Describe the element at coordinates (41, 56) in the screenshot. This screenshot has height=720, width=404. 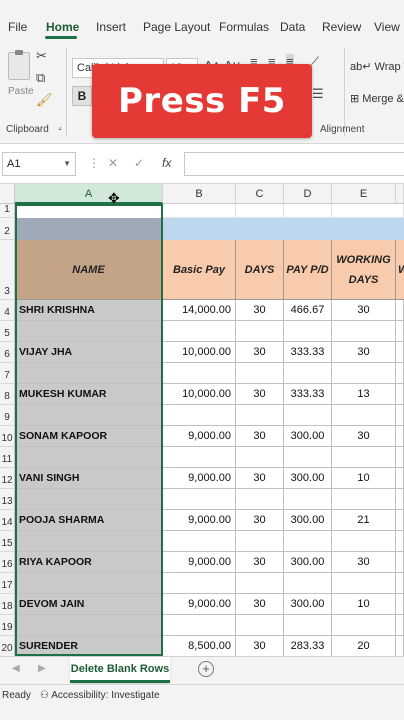
I see `cut-icon: ✂` at that location.